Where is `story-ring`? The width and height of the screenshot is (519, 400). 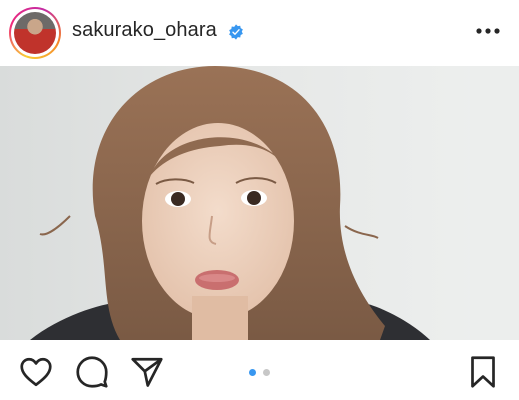 story-ring is located at coordinates (35, 33).